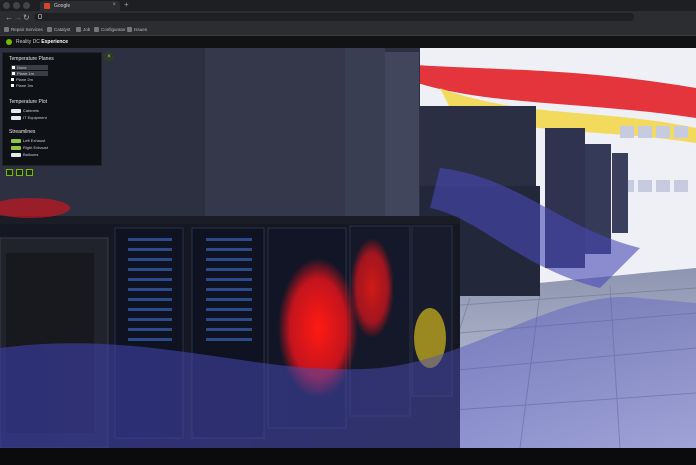 This screenshot has height=465, width=696. Describe the element at coordinates (26, 17) in the screenshot. I see `reload-icon: ↻` at that location.